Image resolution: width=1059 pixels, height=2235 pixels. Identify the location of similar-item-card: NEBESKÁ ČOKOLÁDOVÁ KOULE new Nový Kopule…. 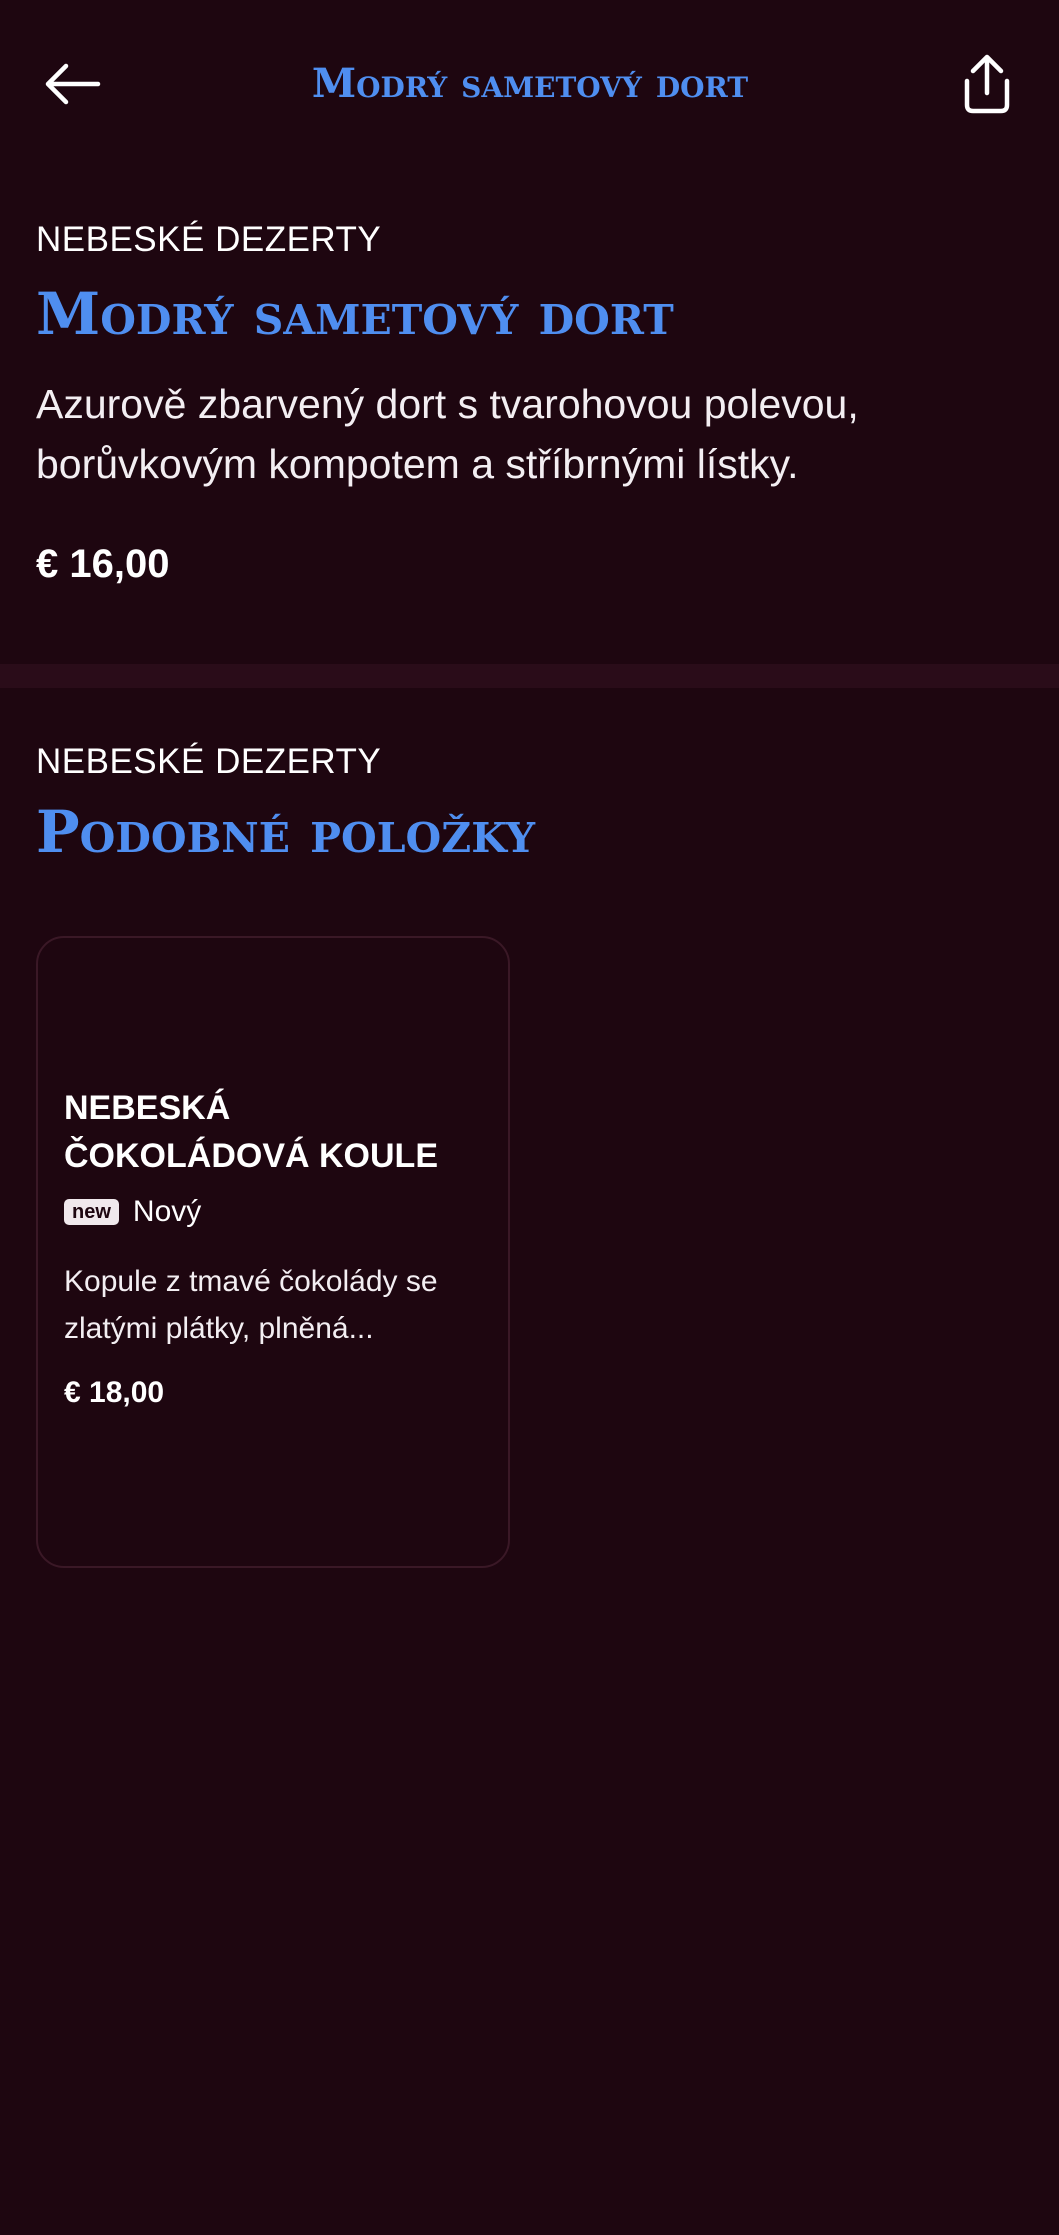
(273, 1252).